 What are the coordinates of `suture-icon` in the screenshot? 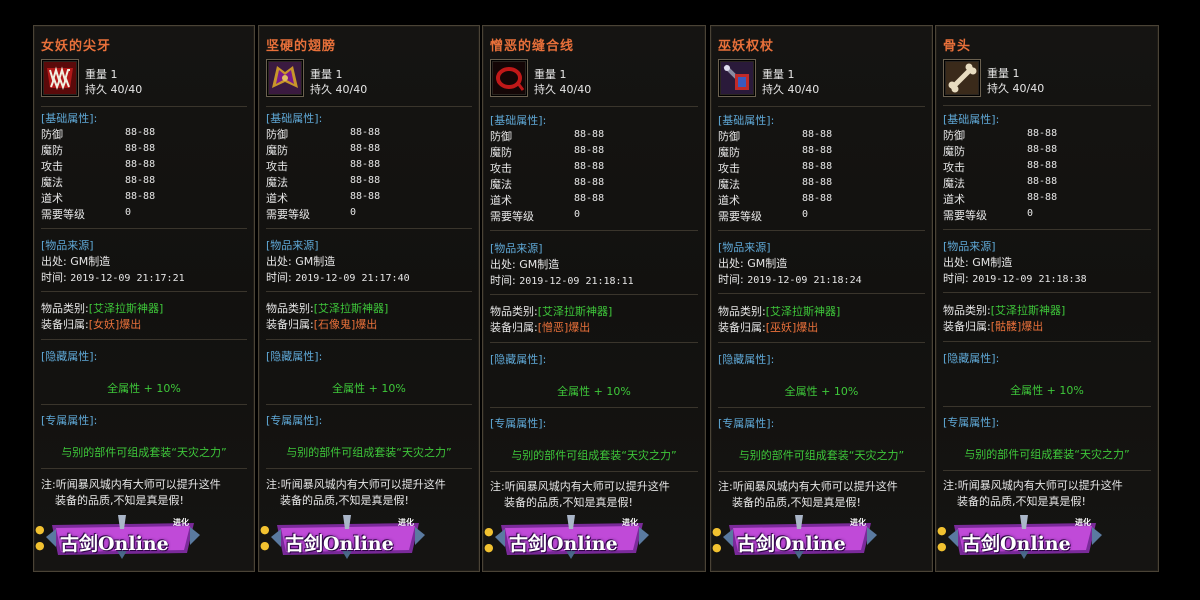 It's located at (509, 78).